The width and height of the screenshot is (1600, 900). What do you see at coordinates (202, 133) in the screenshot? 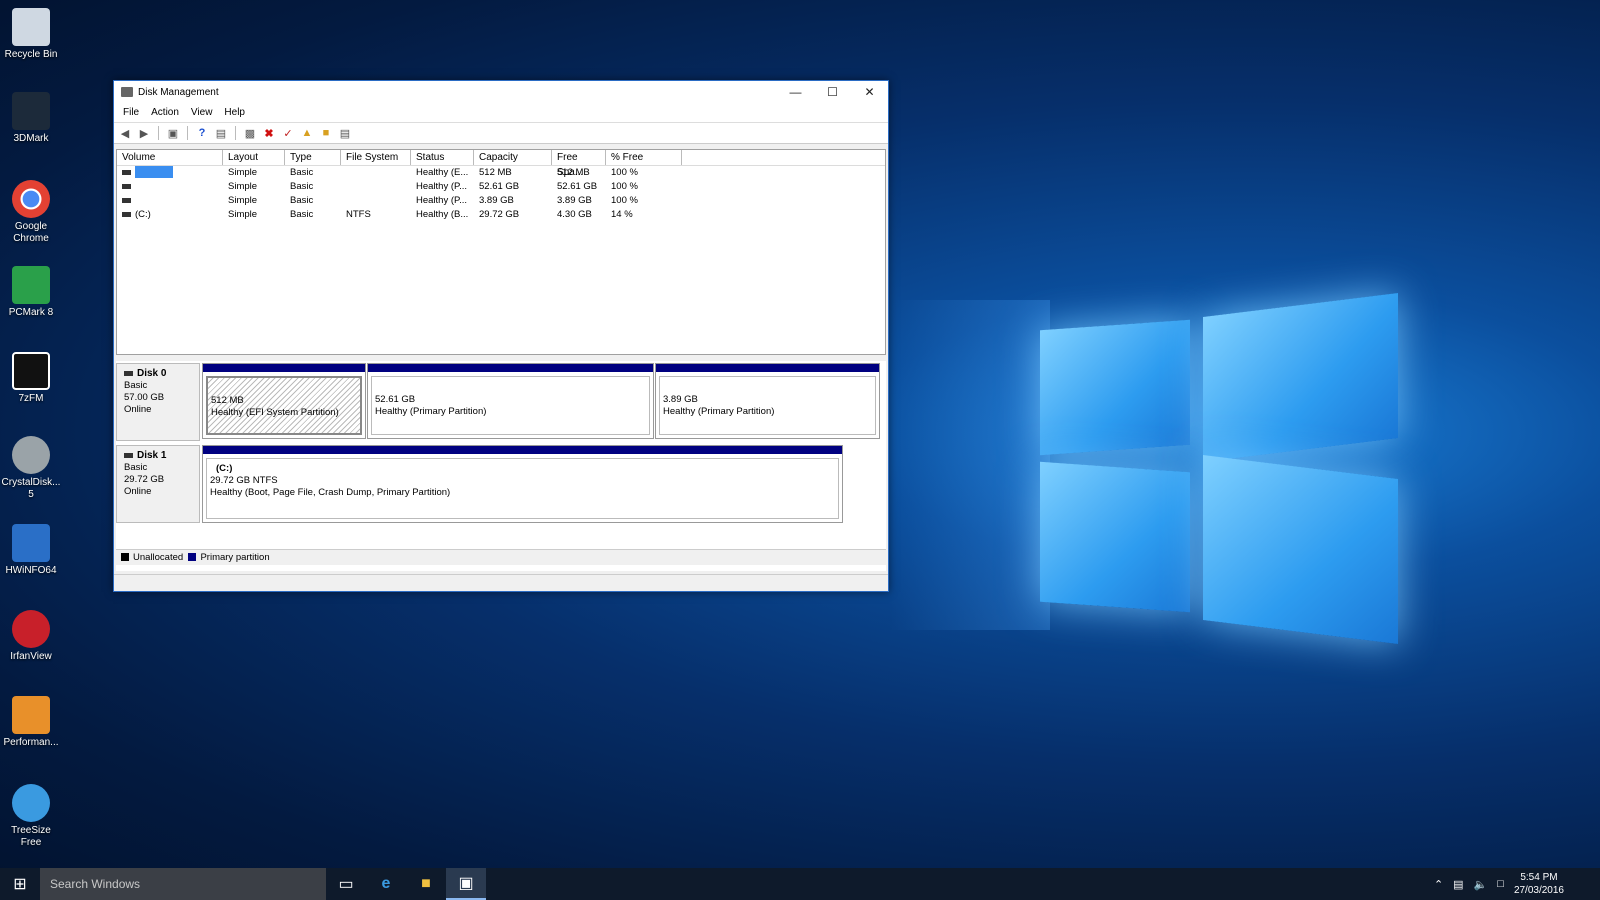
I see `help-icon: ?` at bounding box center [202, 133].